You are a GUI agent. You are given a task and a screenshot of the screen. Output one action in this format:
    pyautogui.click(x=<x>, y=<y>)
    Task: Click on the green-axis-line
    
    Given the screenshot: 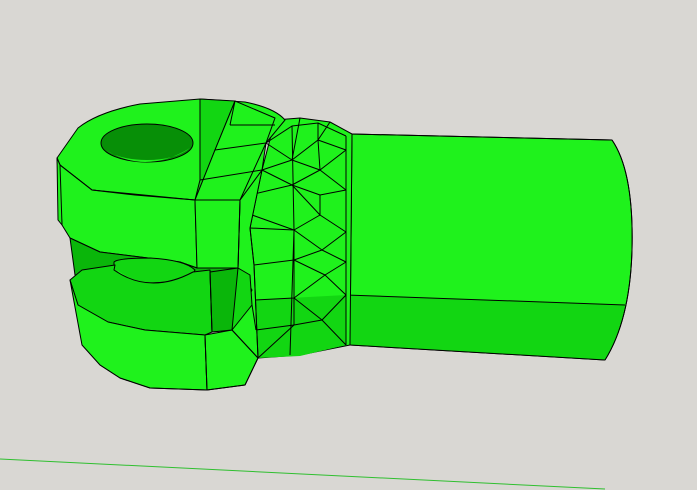 What is the action you would take?
    pyautogui.click(x=303, y=474)
    